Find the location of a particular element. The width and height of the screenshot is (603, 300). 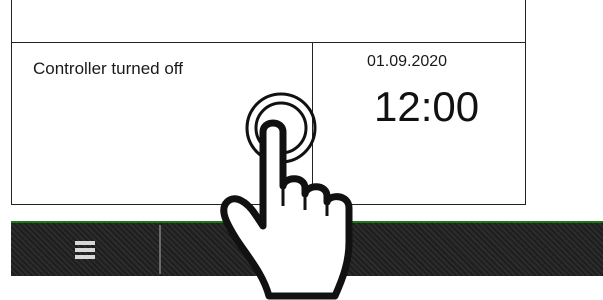

hamburger-menu-icon is located at coordinates (85, 249).